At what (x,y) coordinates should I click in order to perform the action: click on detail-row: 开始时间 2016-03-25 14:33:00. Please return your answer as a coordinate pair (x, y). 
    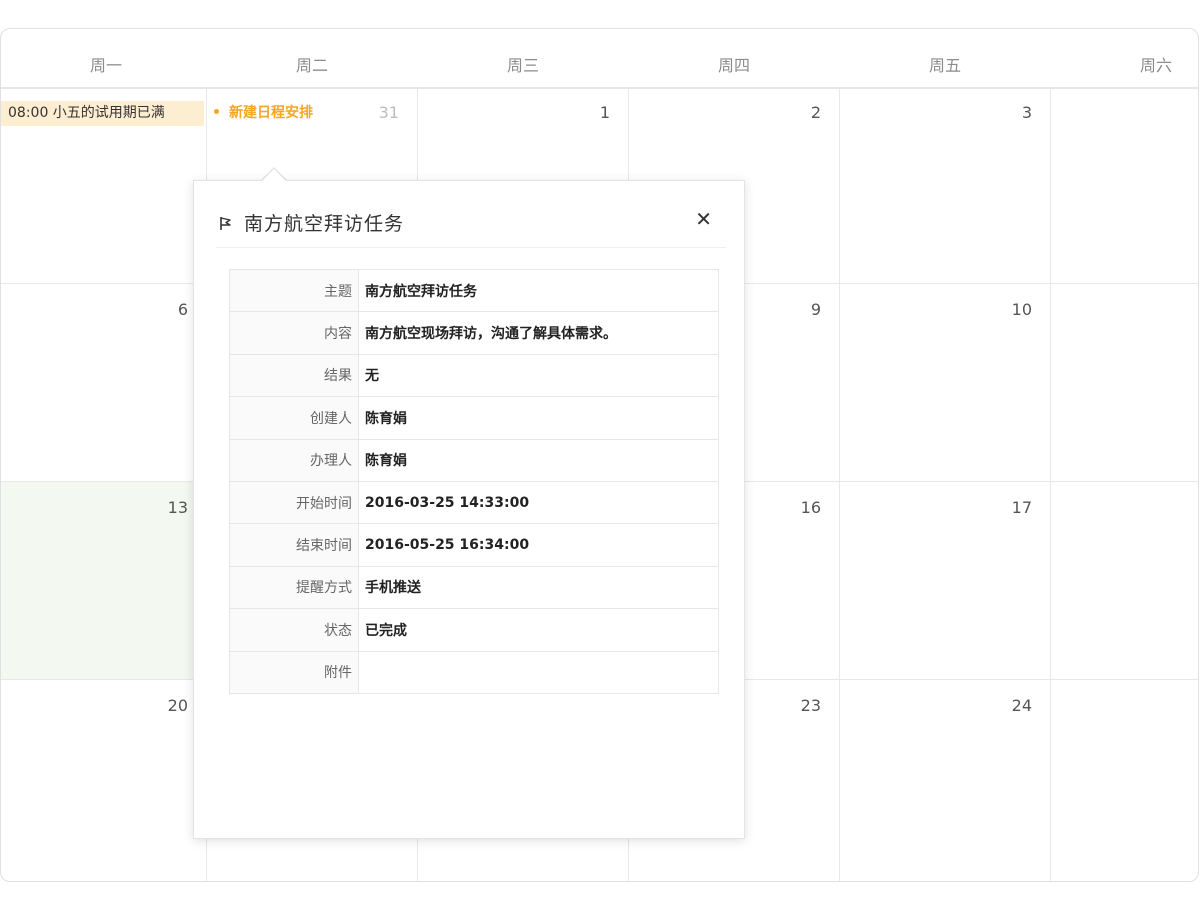
    Looking at the image, I should click on (474, 502).